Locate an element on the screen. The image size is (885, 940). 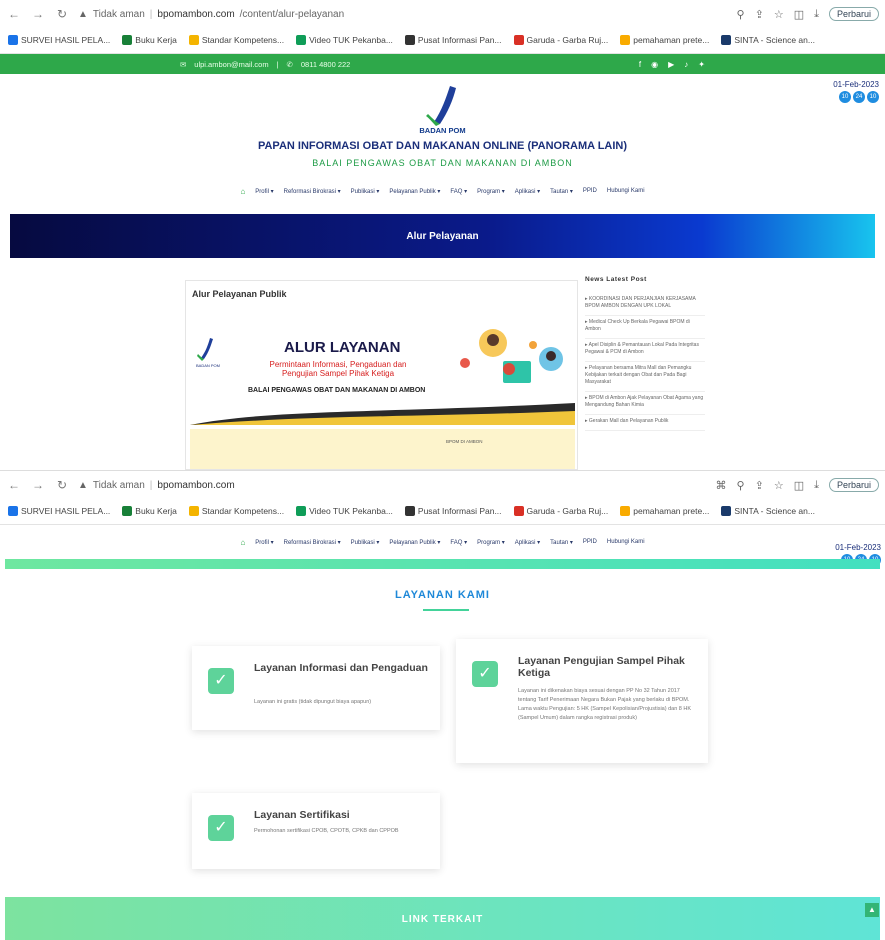
social-links: f ◉ ▶ ♪ ✦ is located at coordinates (672, 64).